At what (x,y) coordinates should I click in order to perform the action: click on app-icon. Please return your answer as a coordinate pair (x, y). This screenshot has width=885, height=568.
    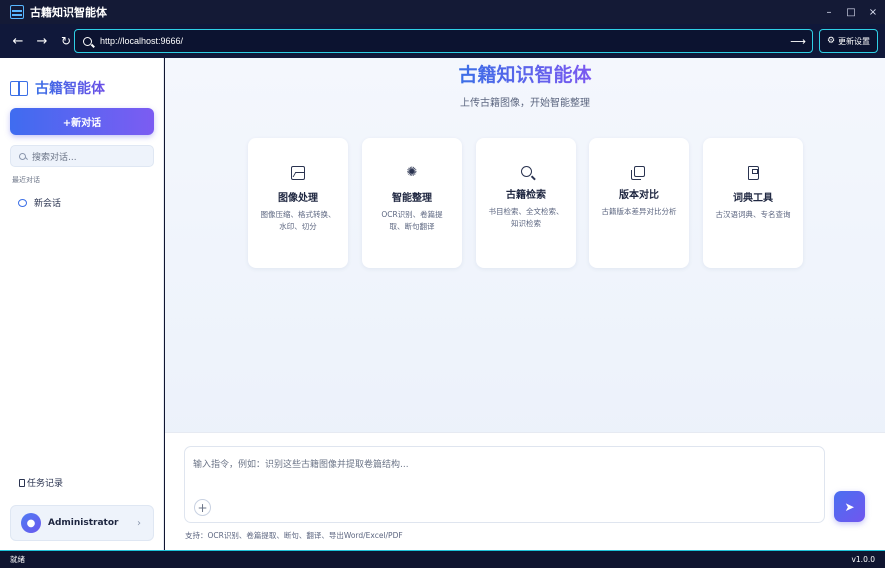
    Looking at the image, I should click on (17, 12).